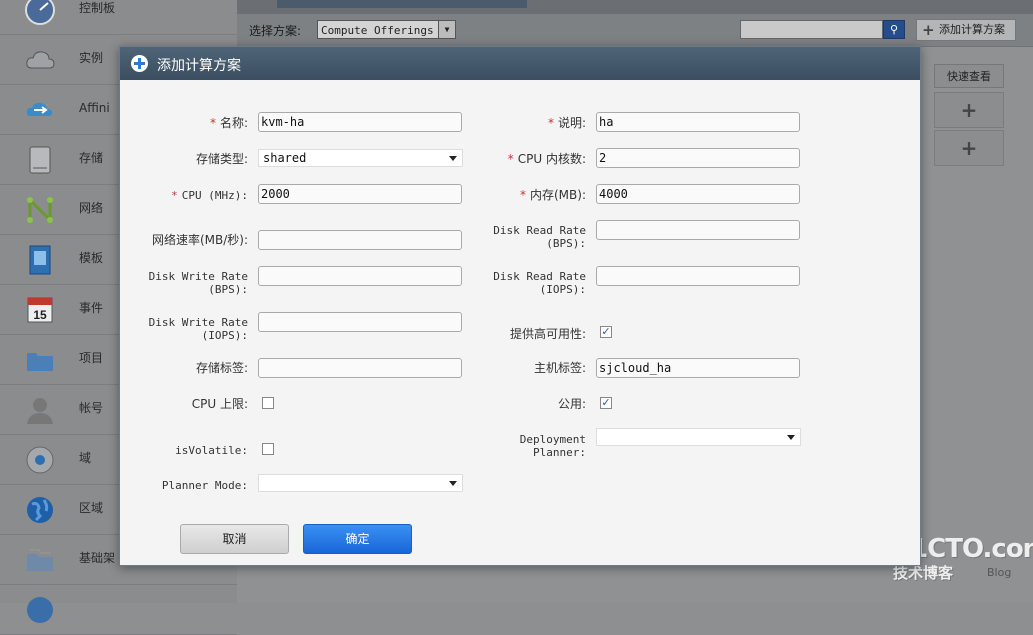 The image size is (1033, 635). Describe the element at coordinates (91, 208) in the screenshot. I see `sidebar-item-label: 网络` at that location.